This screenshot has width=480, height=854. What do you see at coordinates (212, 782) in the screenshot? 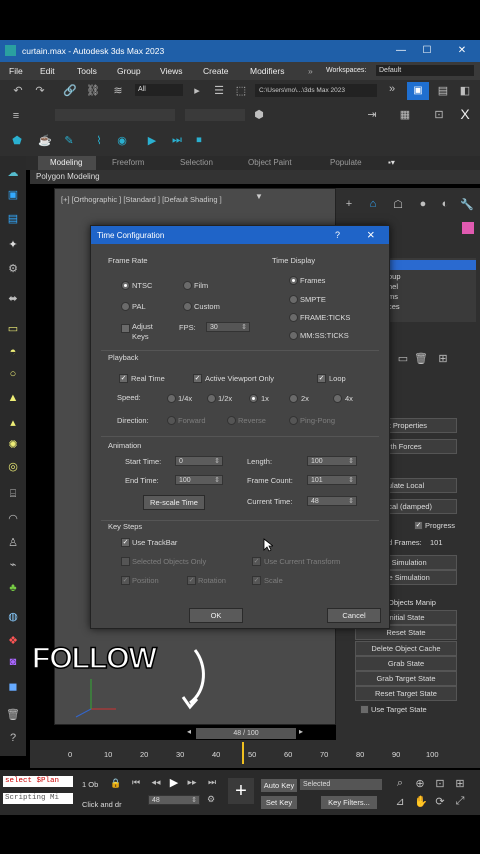
I see `go-to-end-icon: ⏭` at bounding box center [212, 782].